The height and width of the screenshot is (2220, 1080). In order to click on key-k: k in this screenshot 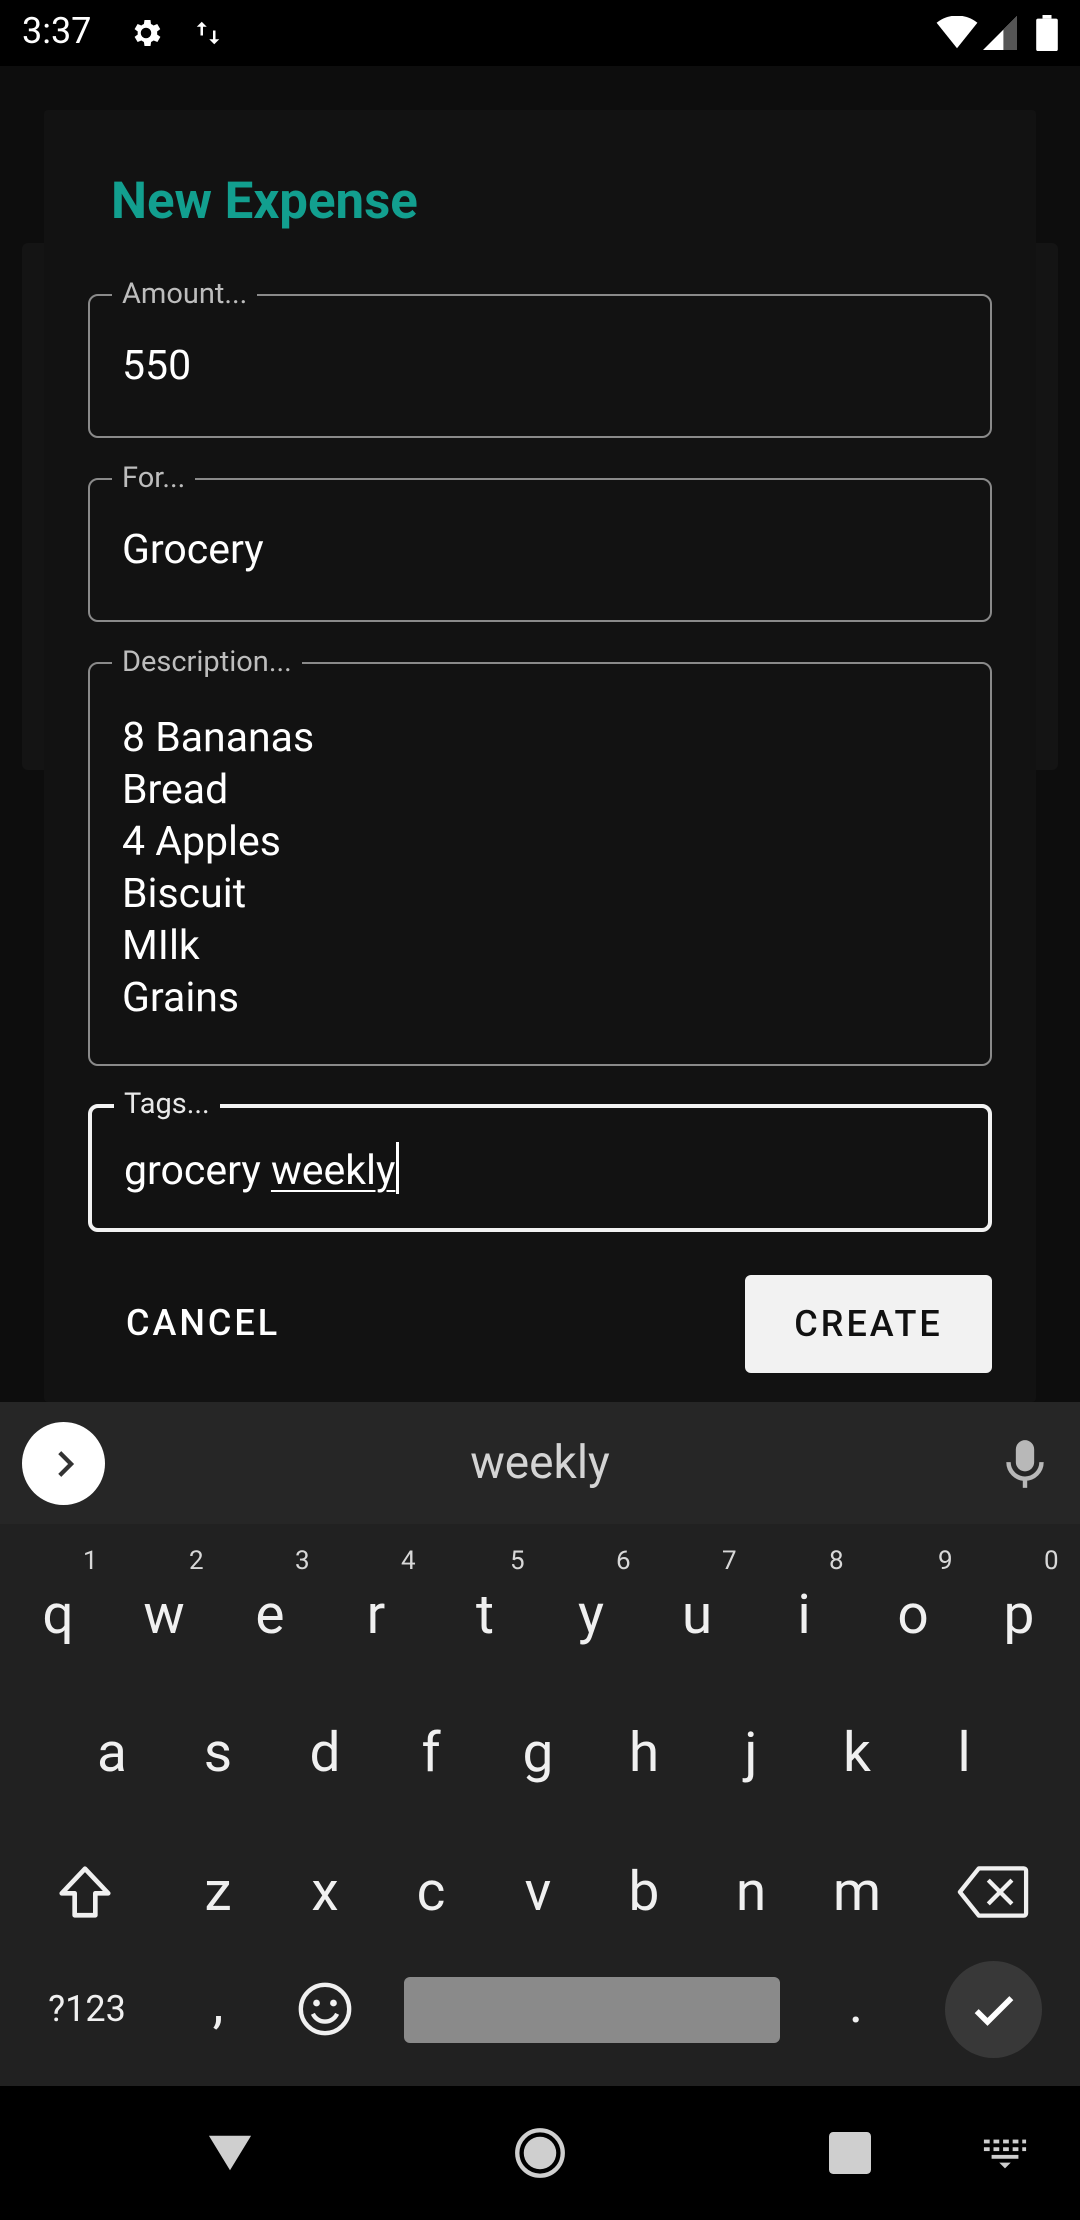, I will do `click(857, 1753)`.